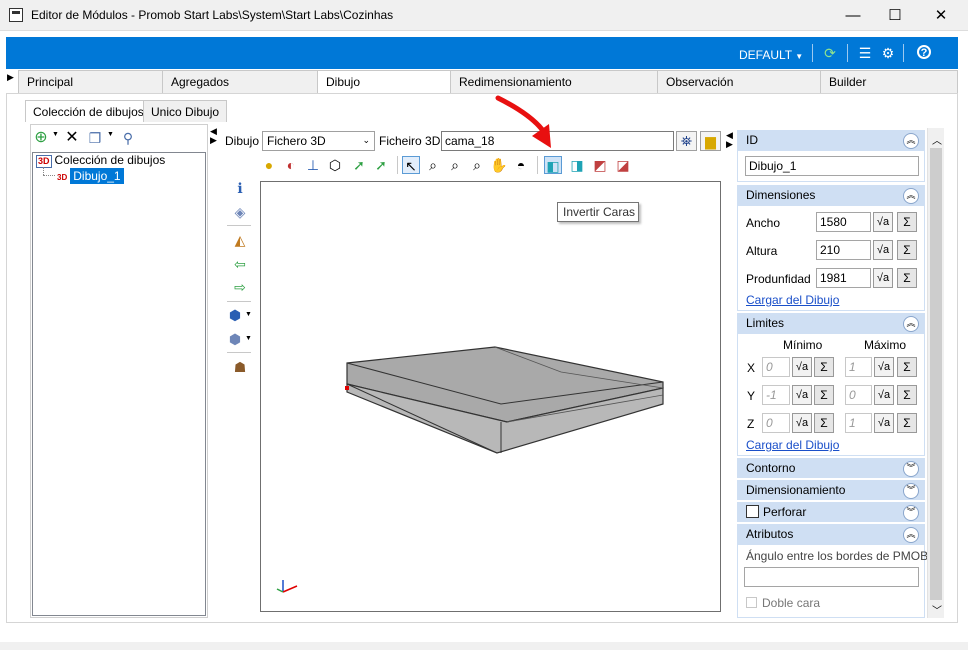  Describe the element at coordinates (100, 160) in the screenshot. I see `tree-root-item: 3D Colección de dibujos` at that location.